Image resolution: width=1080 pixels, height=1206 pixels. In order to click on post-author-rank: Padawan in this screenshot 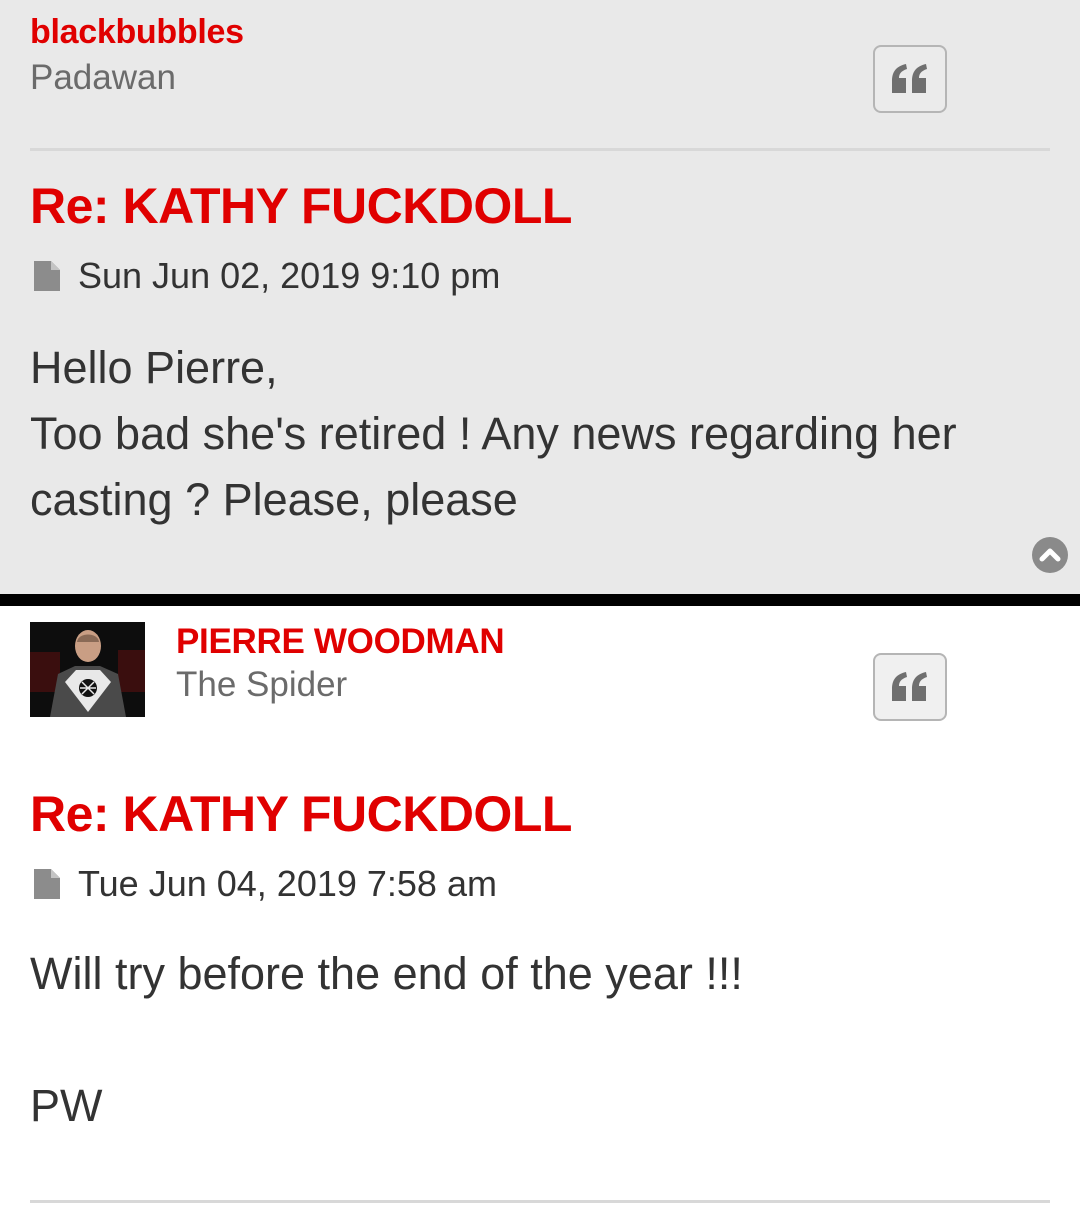, I will do `click(103, 77)`.